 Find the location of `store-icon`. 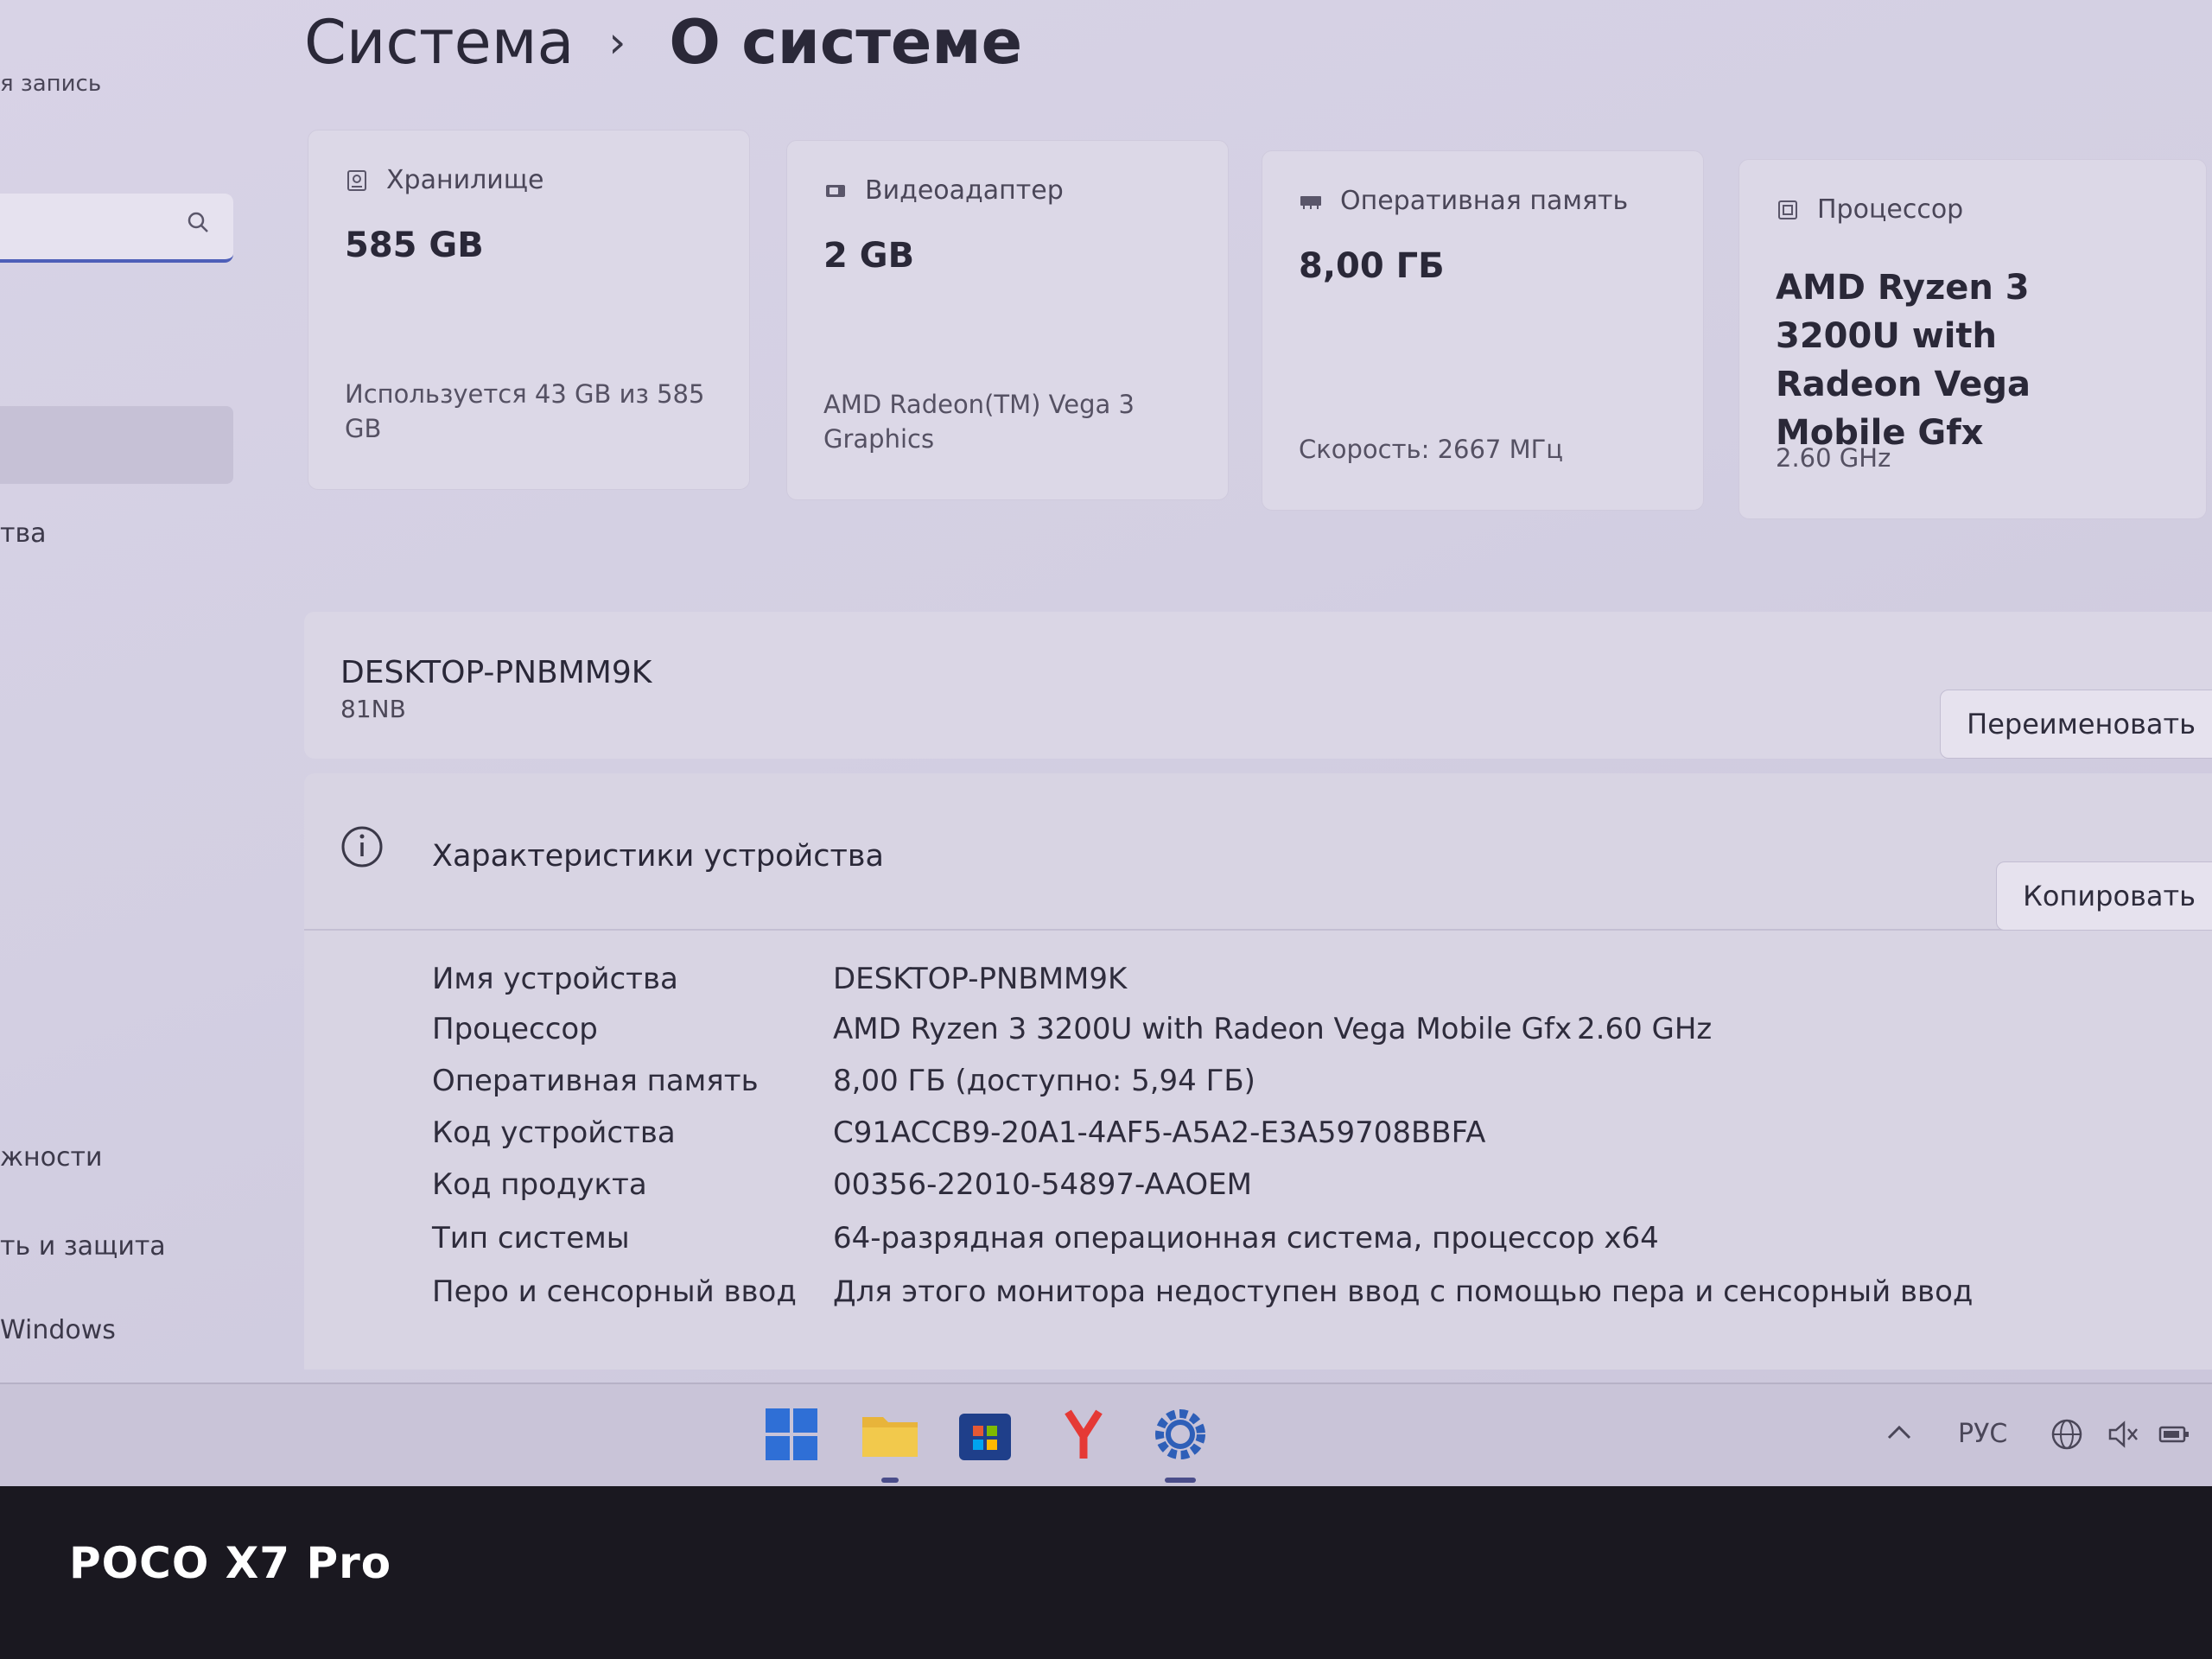

store-icon is located at coordinates (985, 1434).